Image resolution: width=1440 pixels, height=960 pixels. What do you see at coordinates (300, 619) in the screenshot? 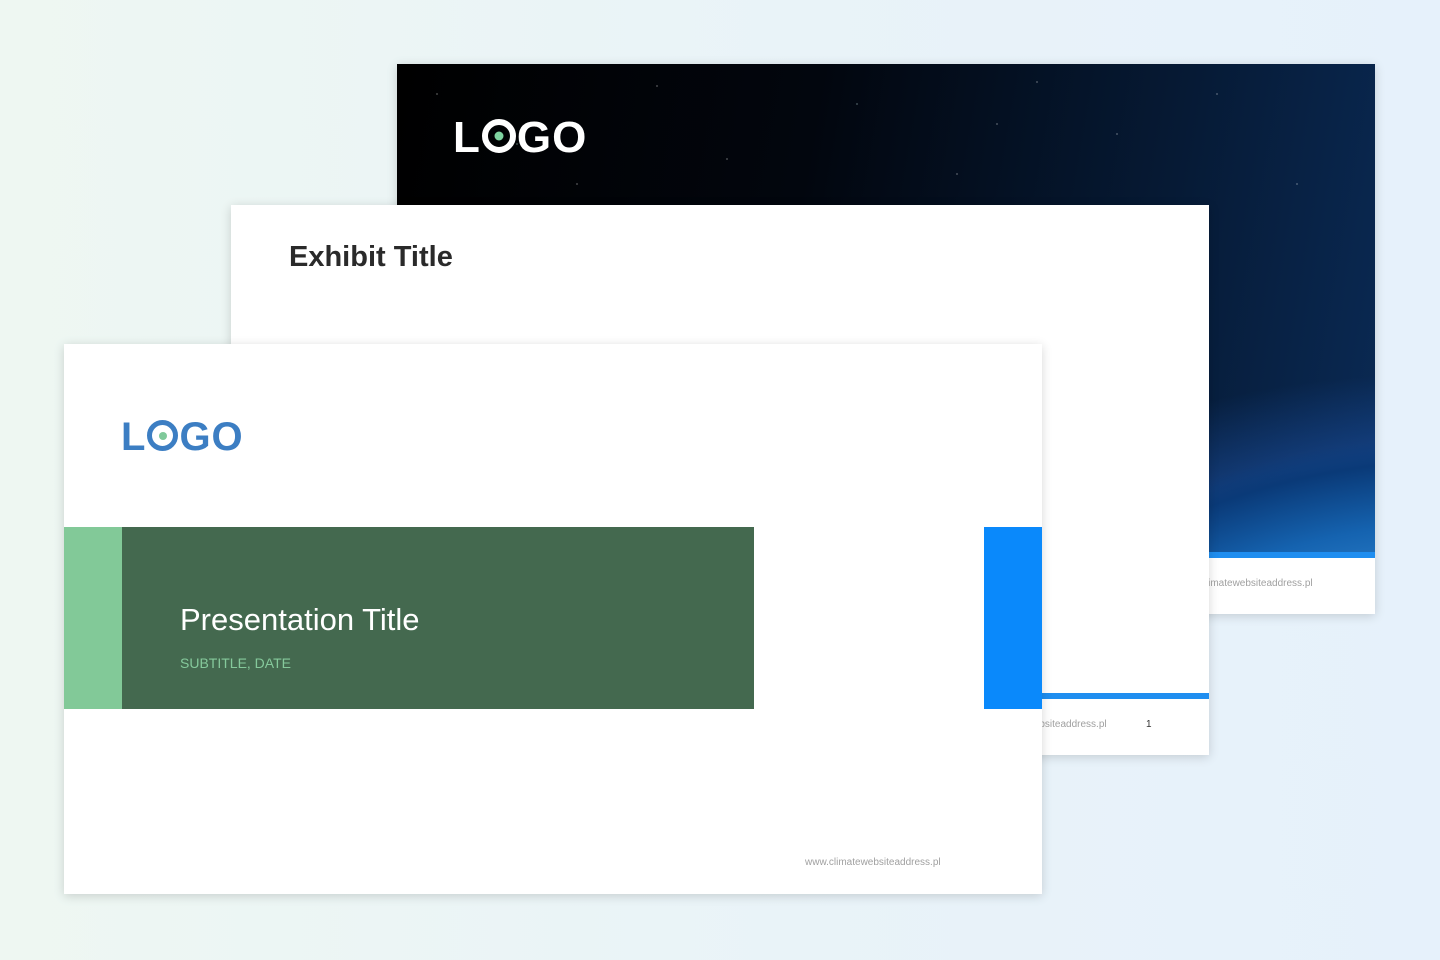
I see `presentation-title: Presentation Title` at bounding box center [300, 619].